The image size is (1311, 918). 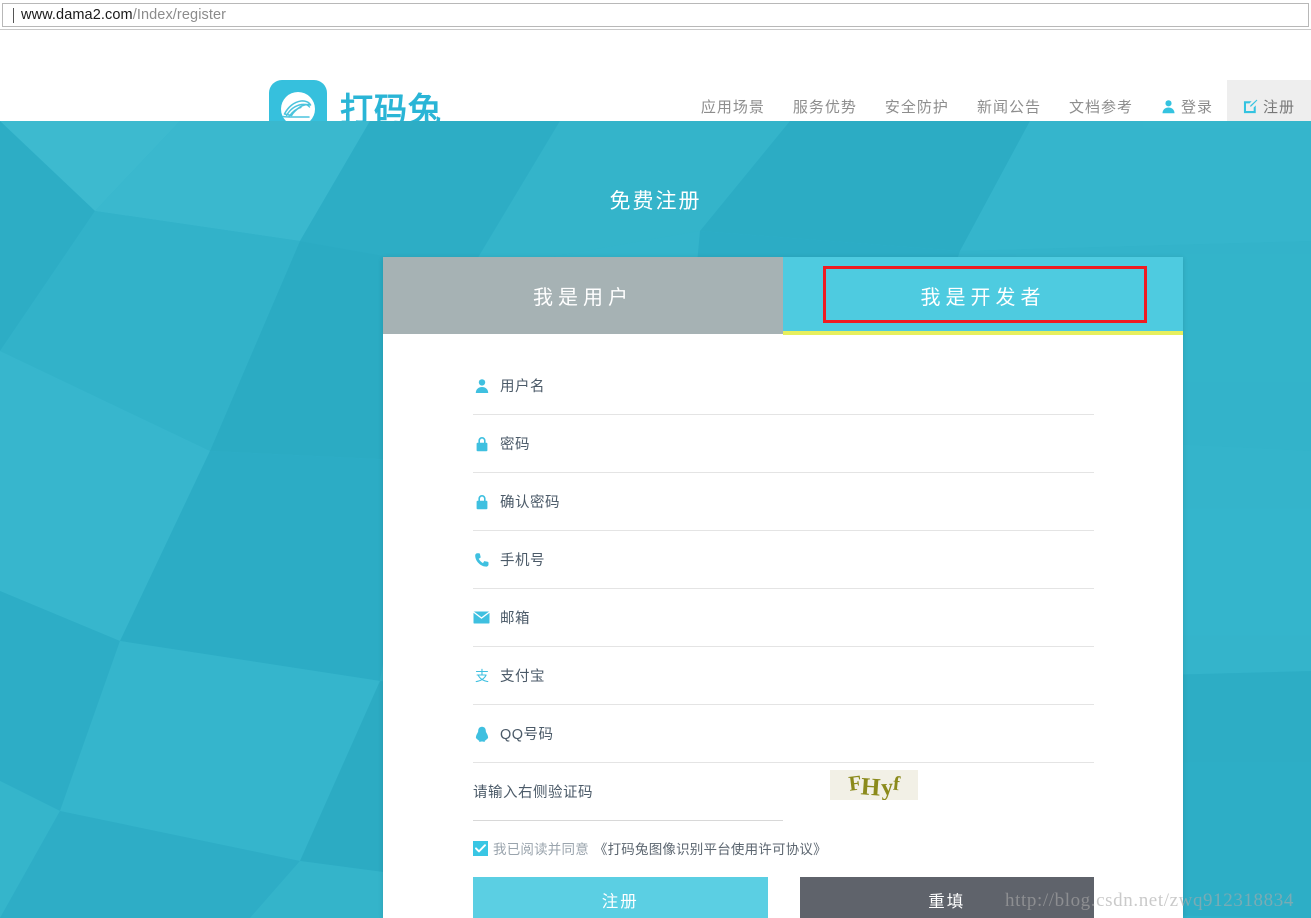 What do you see at coordinates (522, 561) in the screenshot?
I see `field-placeholder: 手机号` at bounding box center [522, 561].